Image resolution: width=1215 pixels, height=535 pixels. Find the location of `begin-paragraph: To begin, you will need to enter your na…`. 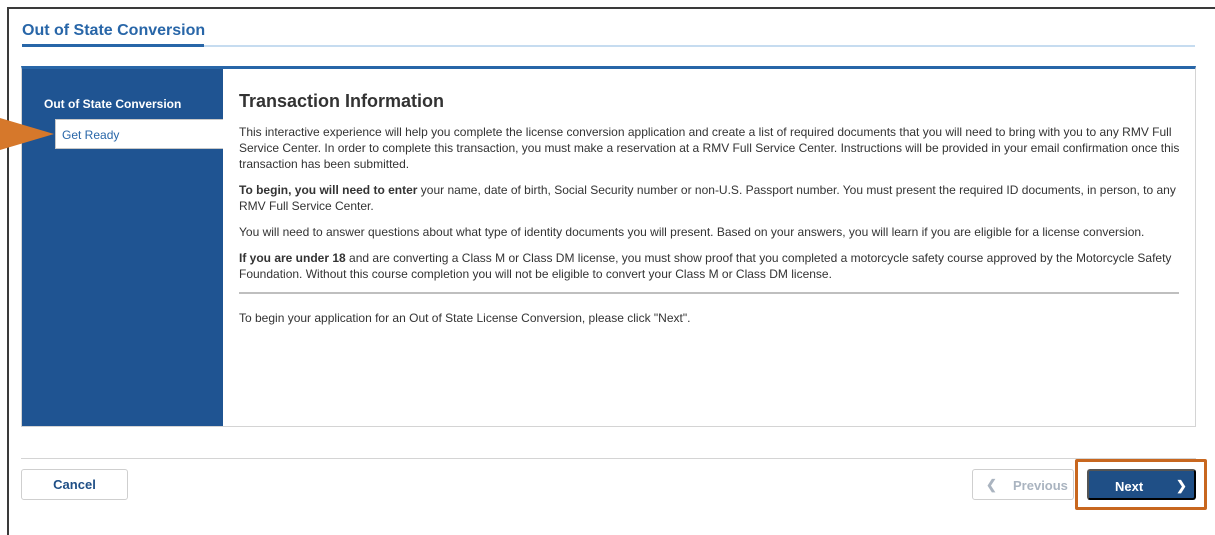

begin-paragraph: To begin, you will need to enter your na… is located at coordinates (711, 198).